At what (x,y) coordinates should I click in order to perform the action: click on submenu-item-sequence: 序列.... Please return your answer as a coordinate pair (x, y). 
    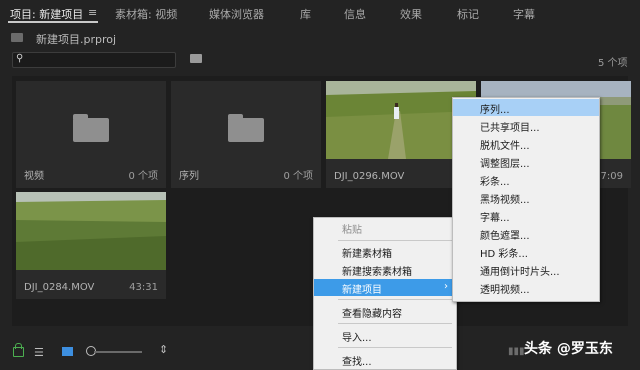
    Looking at the image, I should click on (526, 107).